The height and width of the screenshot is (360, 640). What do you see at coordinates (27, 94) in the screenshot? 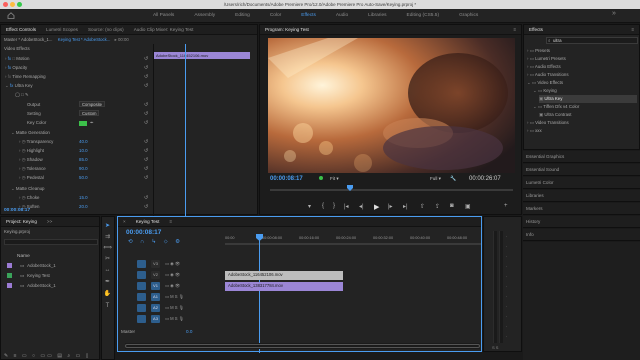
I see `pen-mask-icon: ✎` at bounding box center [27, 94].